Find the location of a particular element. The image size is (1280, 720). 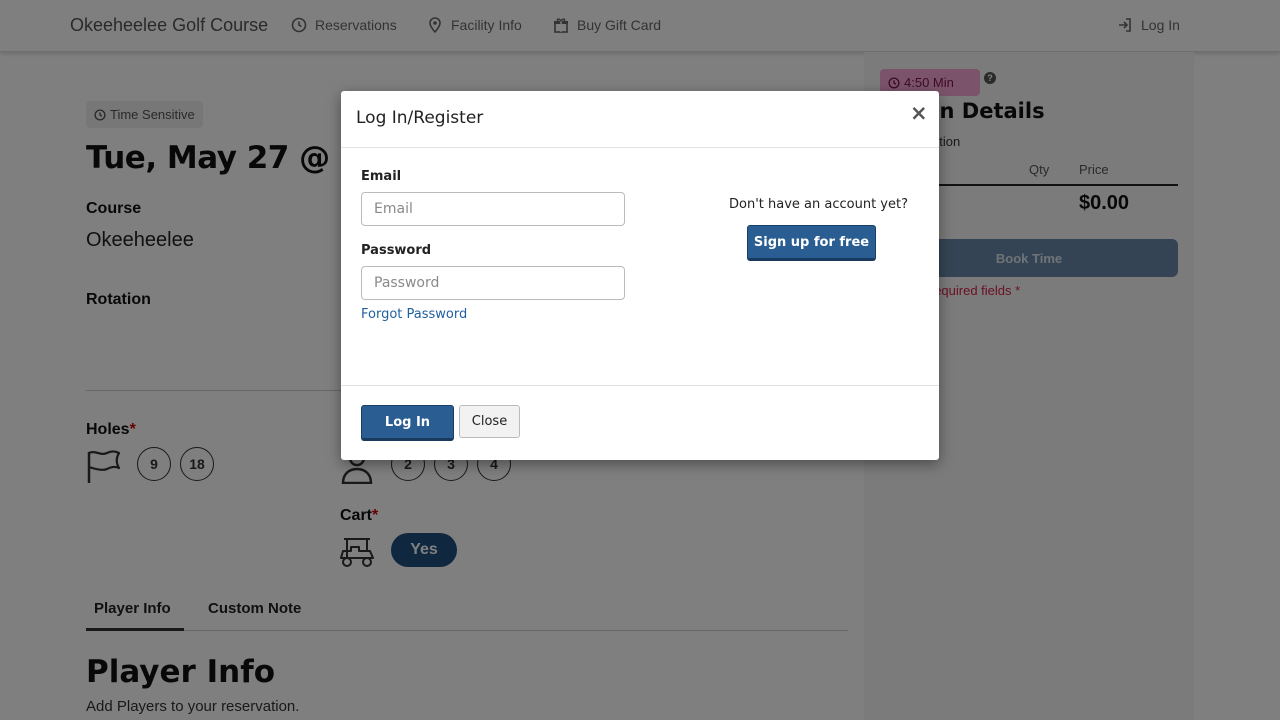

close-button: Close is located at coordinates (489, 421).